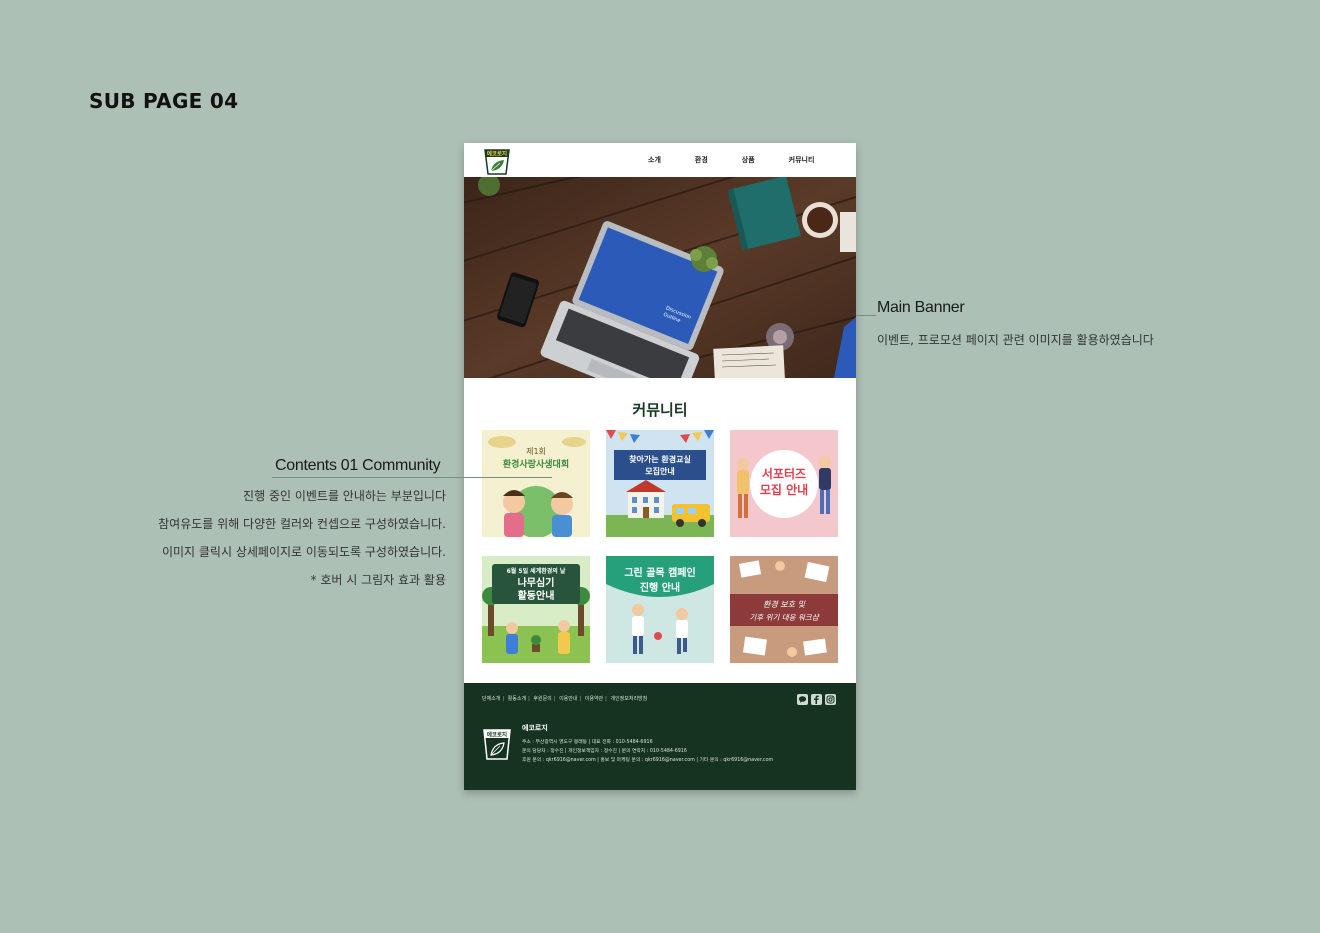 The height and width of the screenshot is (933, 1320). I want to click on footer-link-donation: 후원문의, so click(542, 699).